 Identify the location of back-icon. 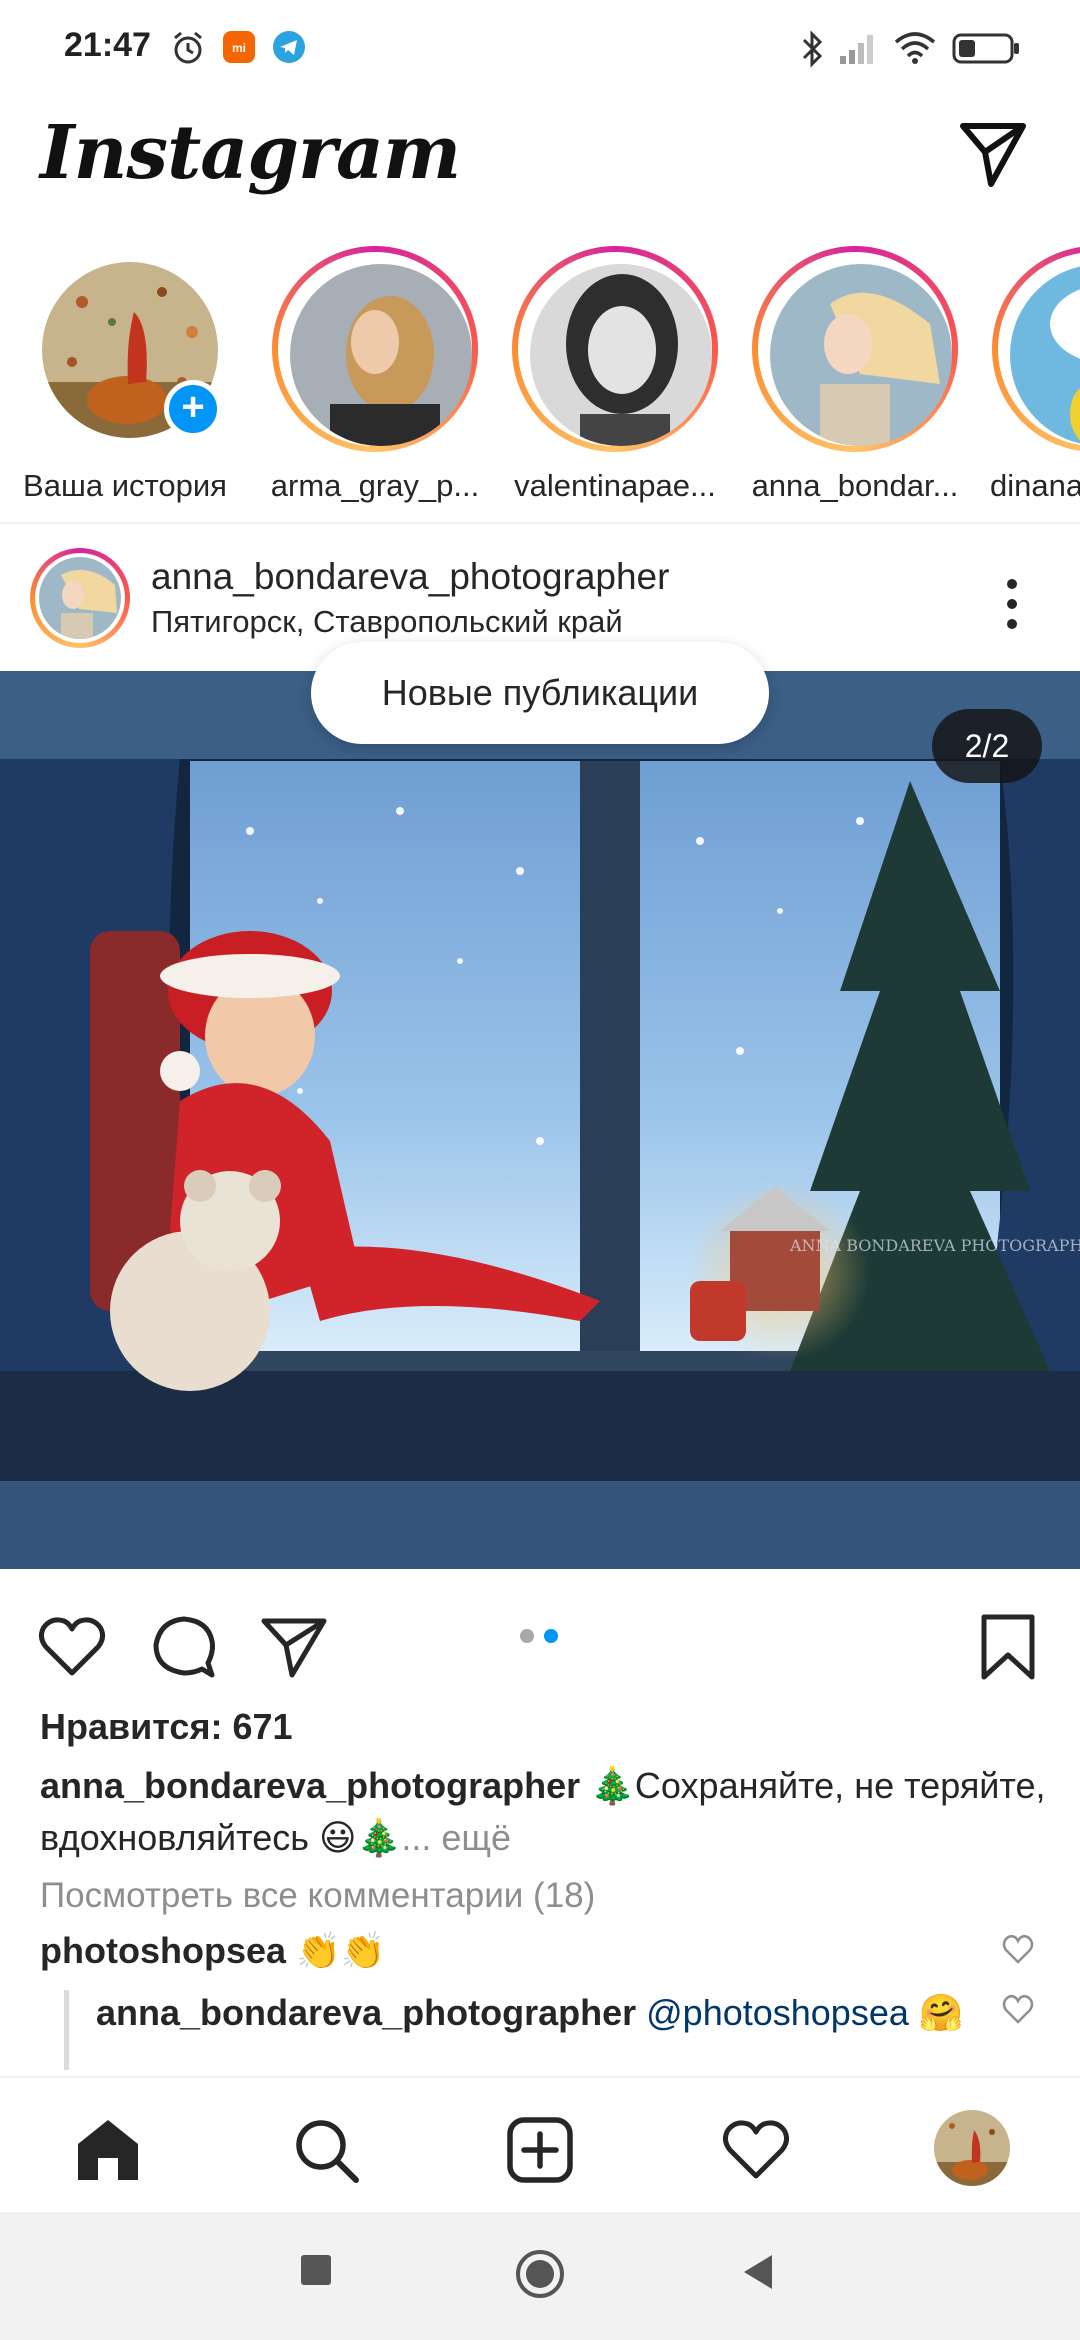
(758, 2272).